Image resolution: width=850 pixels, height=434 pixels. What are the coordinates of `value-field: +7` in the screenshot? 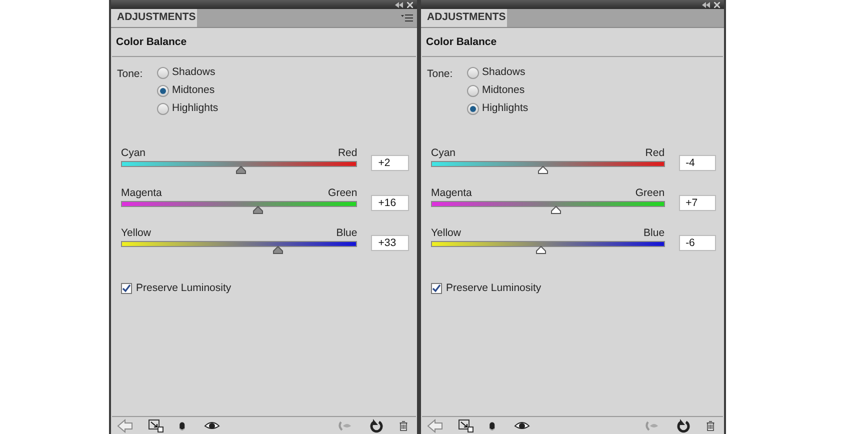 It's located at (697, 203).